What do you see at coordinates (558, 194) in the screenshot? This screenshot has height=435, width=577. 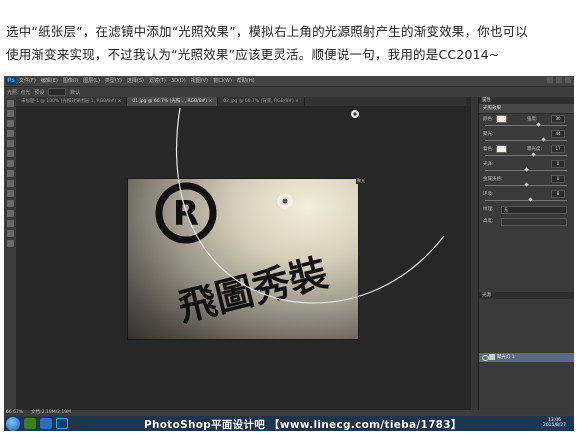 I see `prop-value-input: 8` at bounding box center [558, 194].